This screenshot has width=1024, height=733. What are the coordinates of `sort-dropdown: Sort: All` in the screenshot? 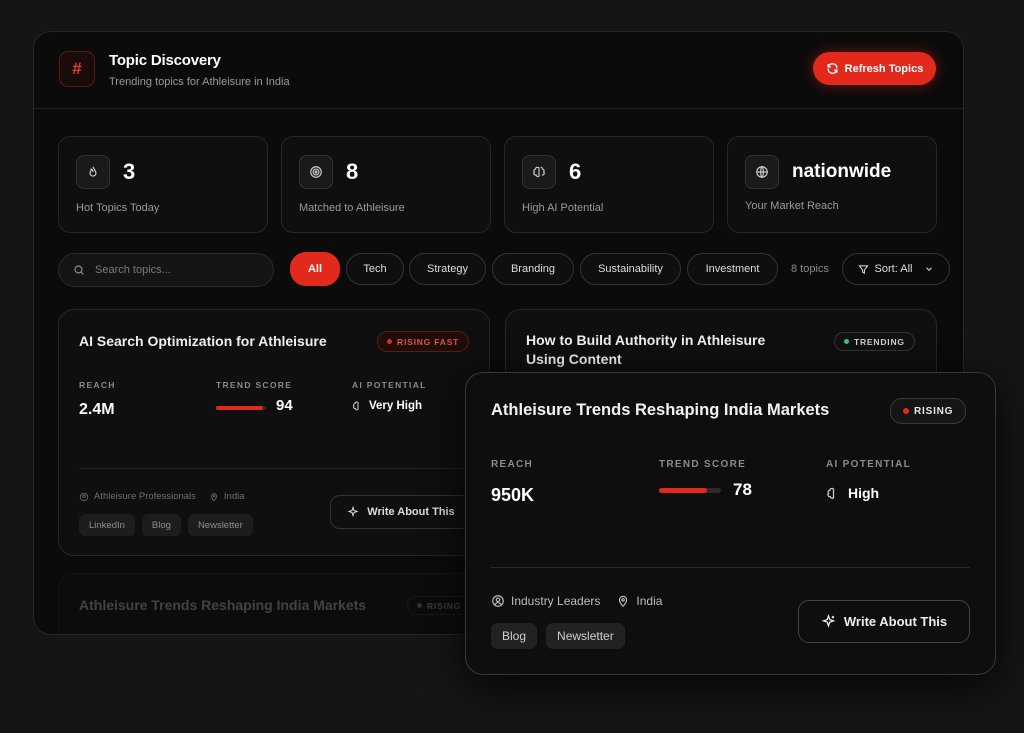 It's located at (896, 269).